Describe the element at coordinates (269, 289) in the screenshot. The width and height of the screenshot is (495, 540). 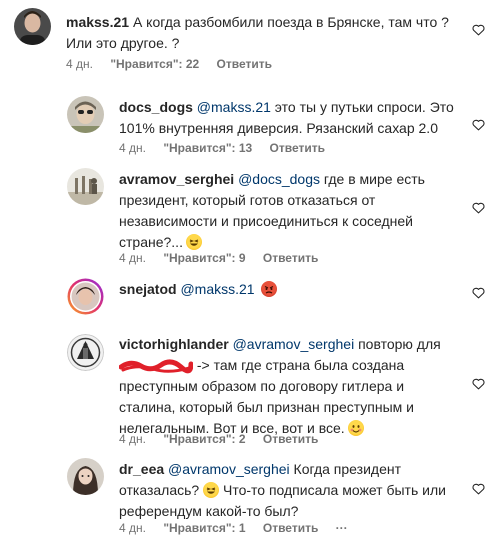
I see `angry-emoji-icon` at that location.